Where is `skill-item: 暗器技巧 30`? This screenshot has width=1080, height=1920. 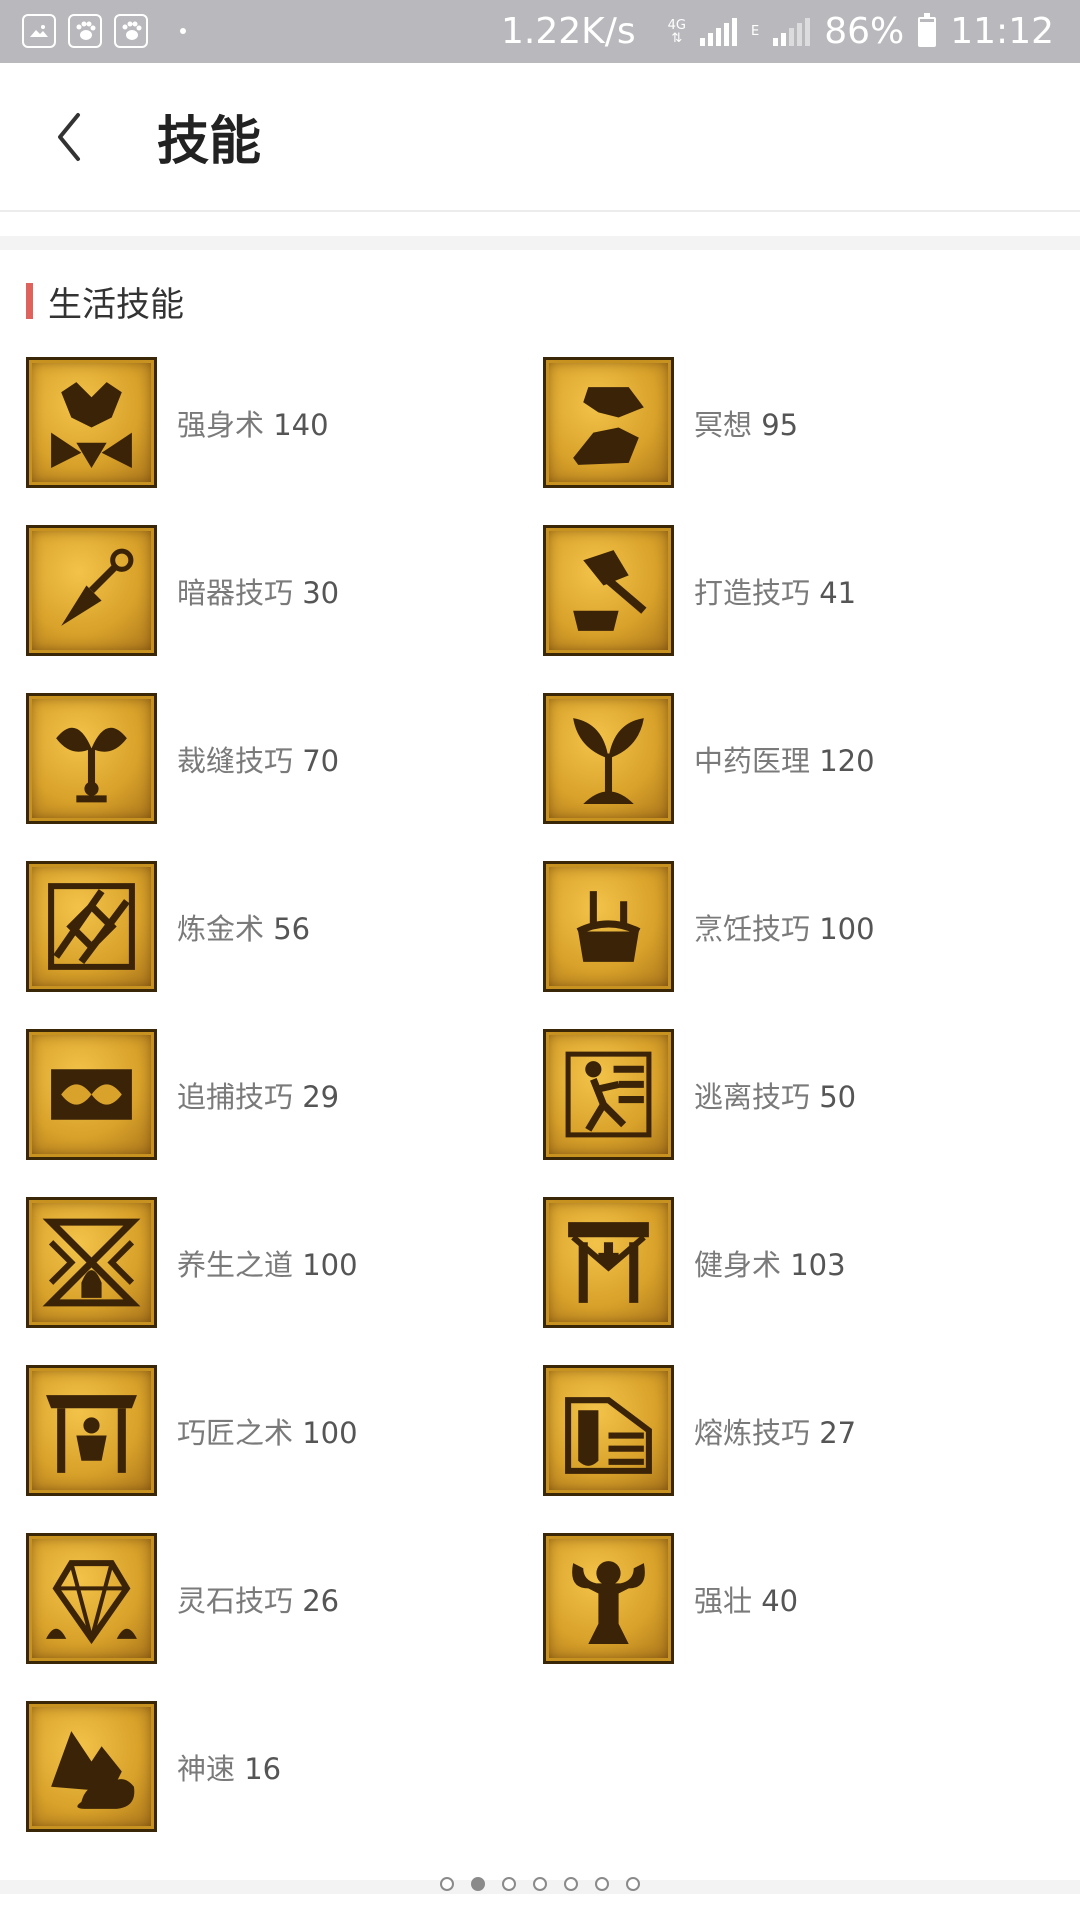
skill-item: 暗器技巧 30 is located at coordinates (284, 590).